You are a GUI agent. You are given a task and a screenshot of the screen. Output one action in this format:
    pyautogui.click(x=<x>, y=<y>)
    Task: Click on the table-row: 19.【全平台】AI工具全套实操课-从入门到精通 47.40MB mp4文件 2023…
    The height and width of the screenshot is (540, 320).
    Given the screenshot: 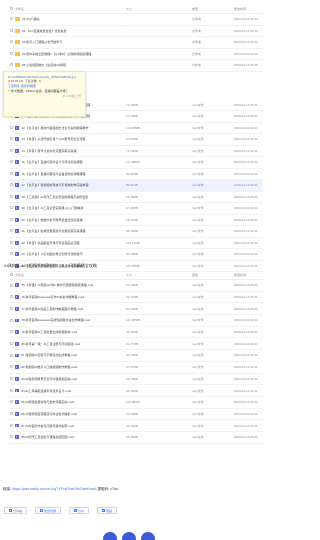 What is the action you would take?
    pyautogui.click(x=136, y=209)
    